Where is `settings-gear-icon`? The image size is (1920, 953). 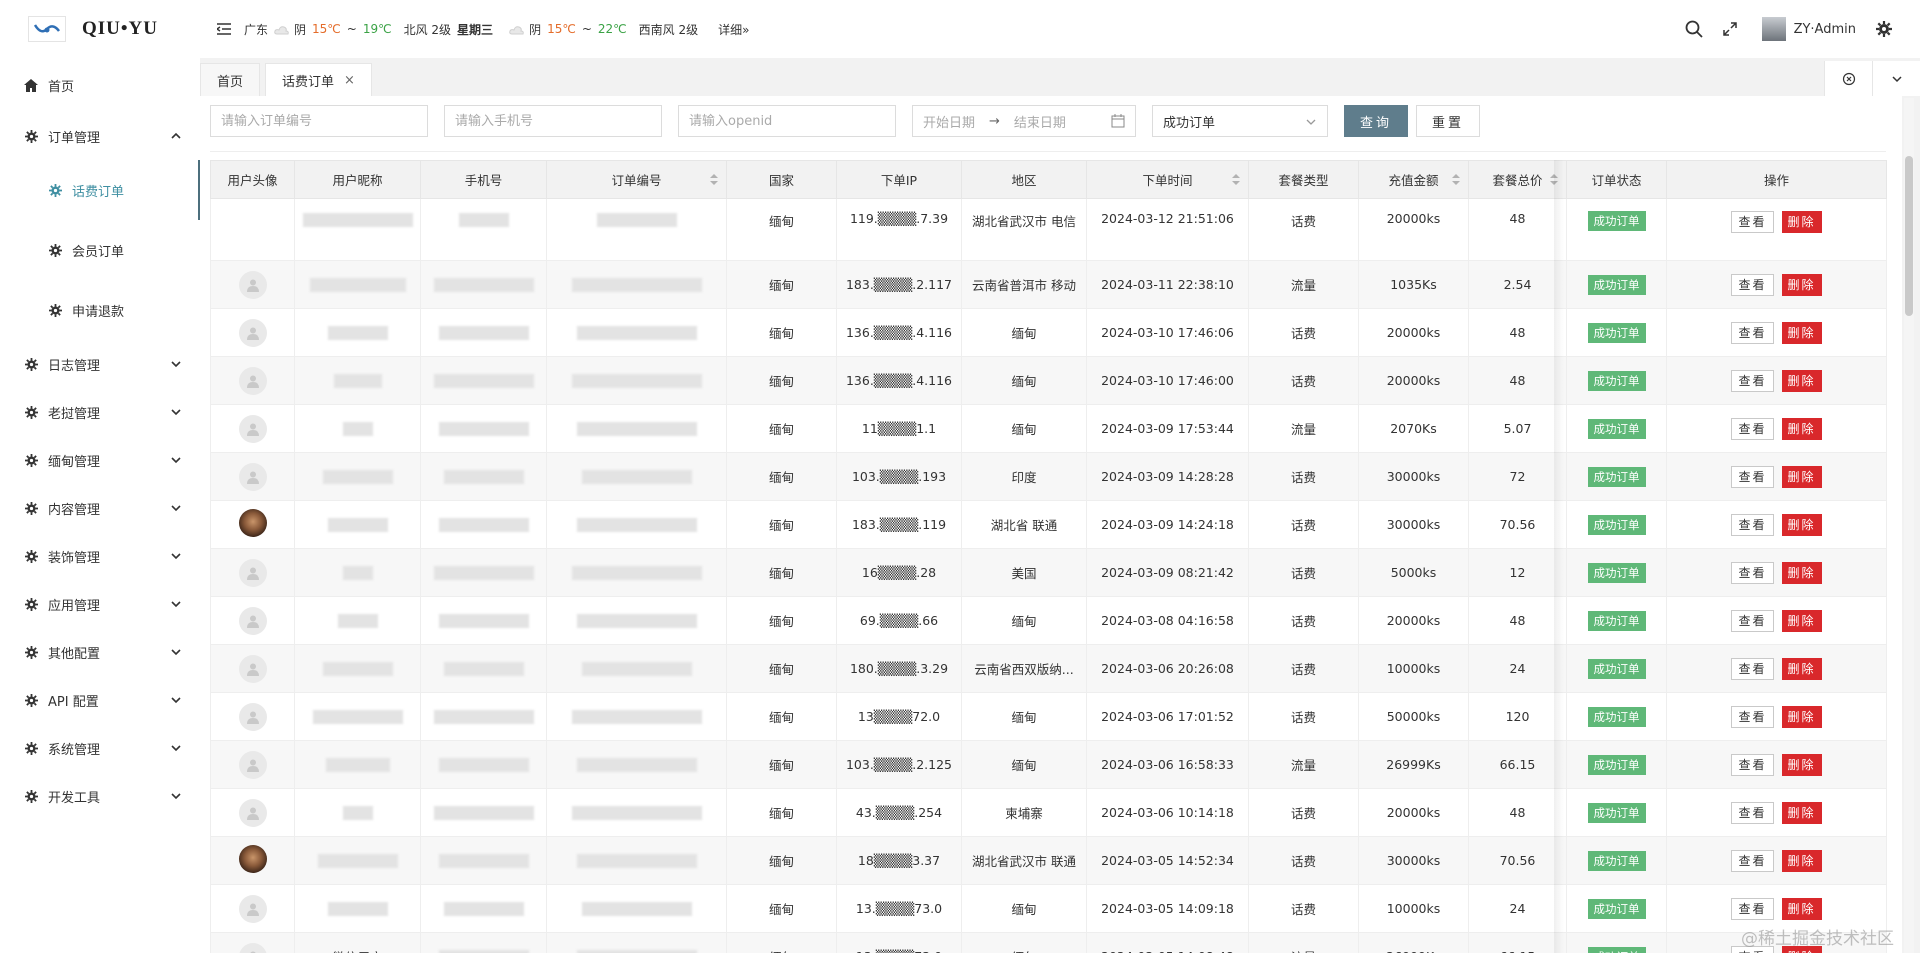 settings-gear-icon is located at coordinates (1884, 29).